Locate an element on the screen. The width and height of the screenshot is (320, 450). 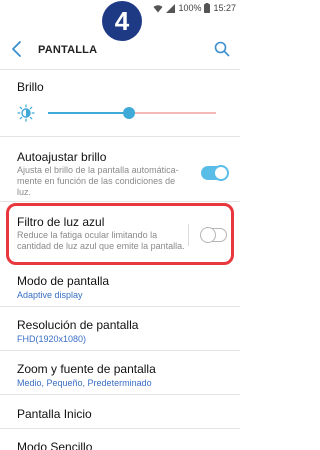
resolution-title: Resolución de pantalla is located at coordinates (77, 325).